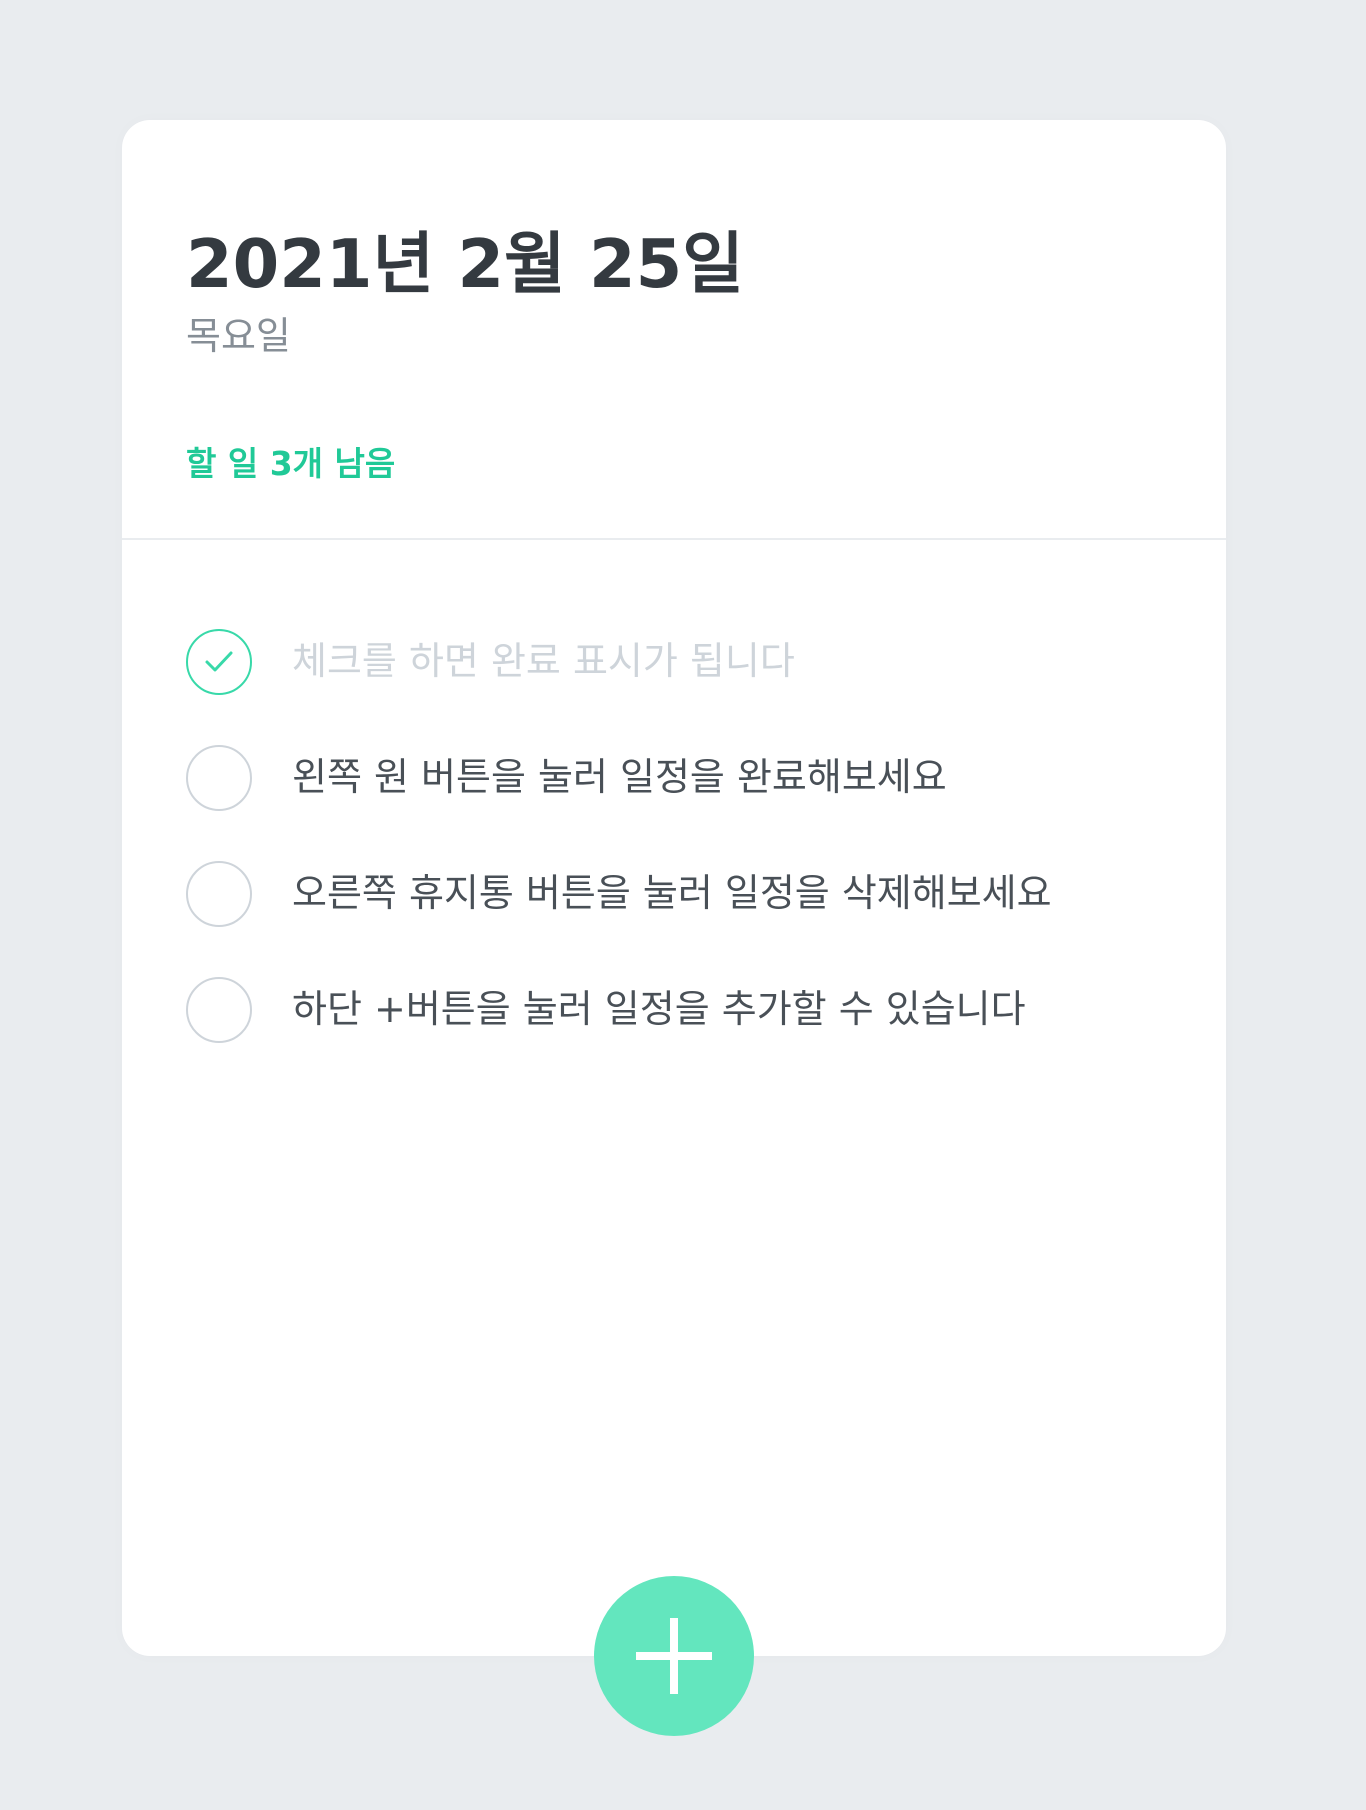  I want to click on add-todo-button, so click(674, 1656).